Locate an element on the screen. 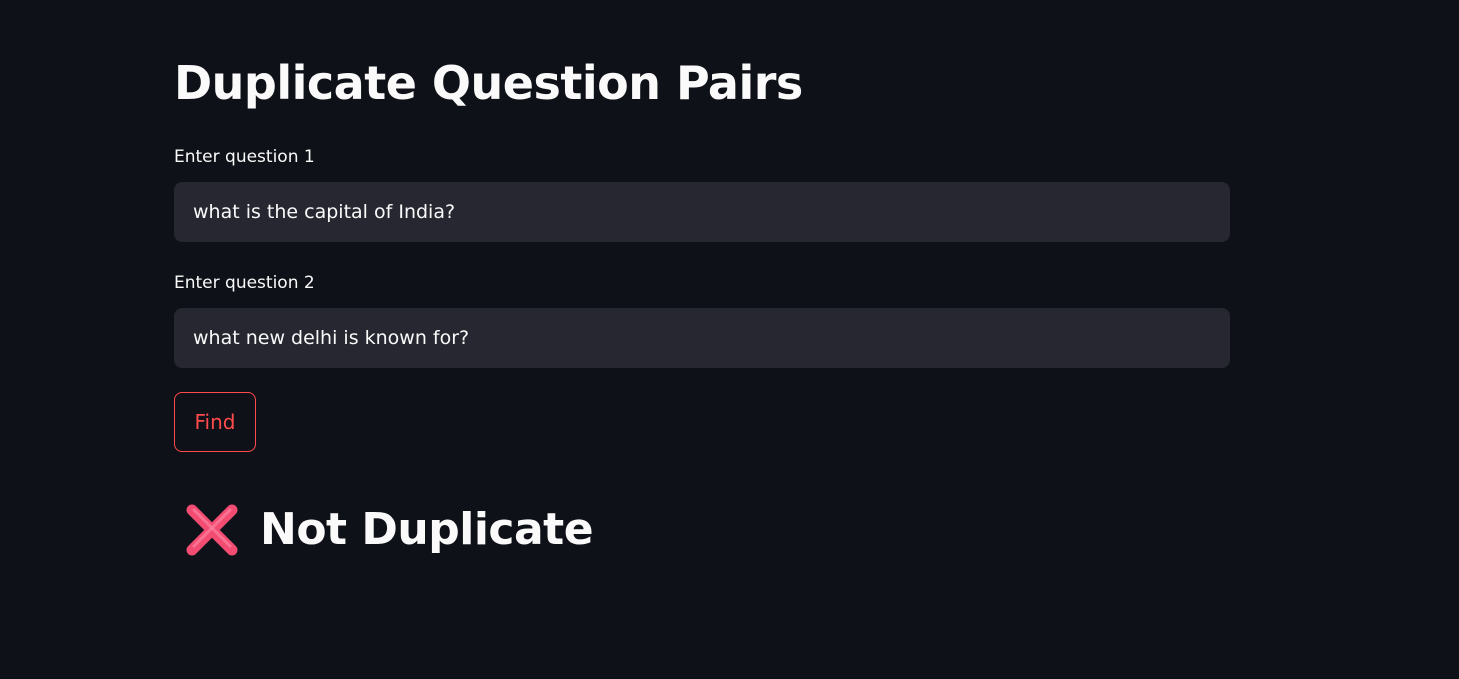  cross-mark-icon is located at coordinates (212, 530).